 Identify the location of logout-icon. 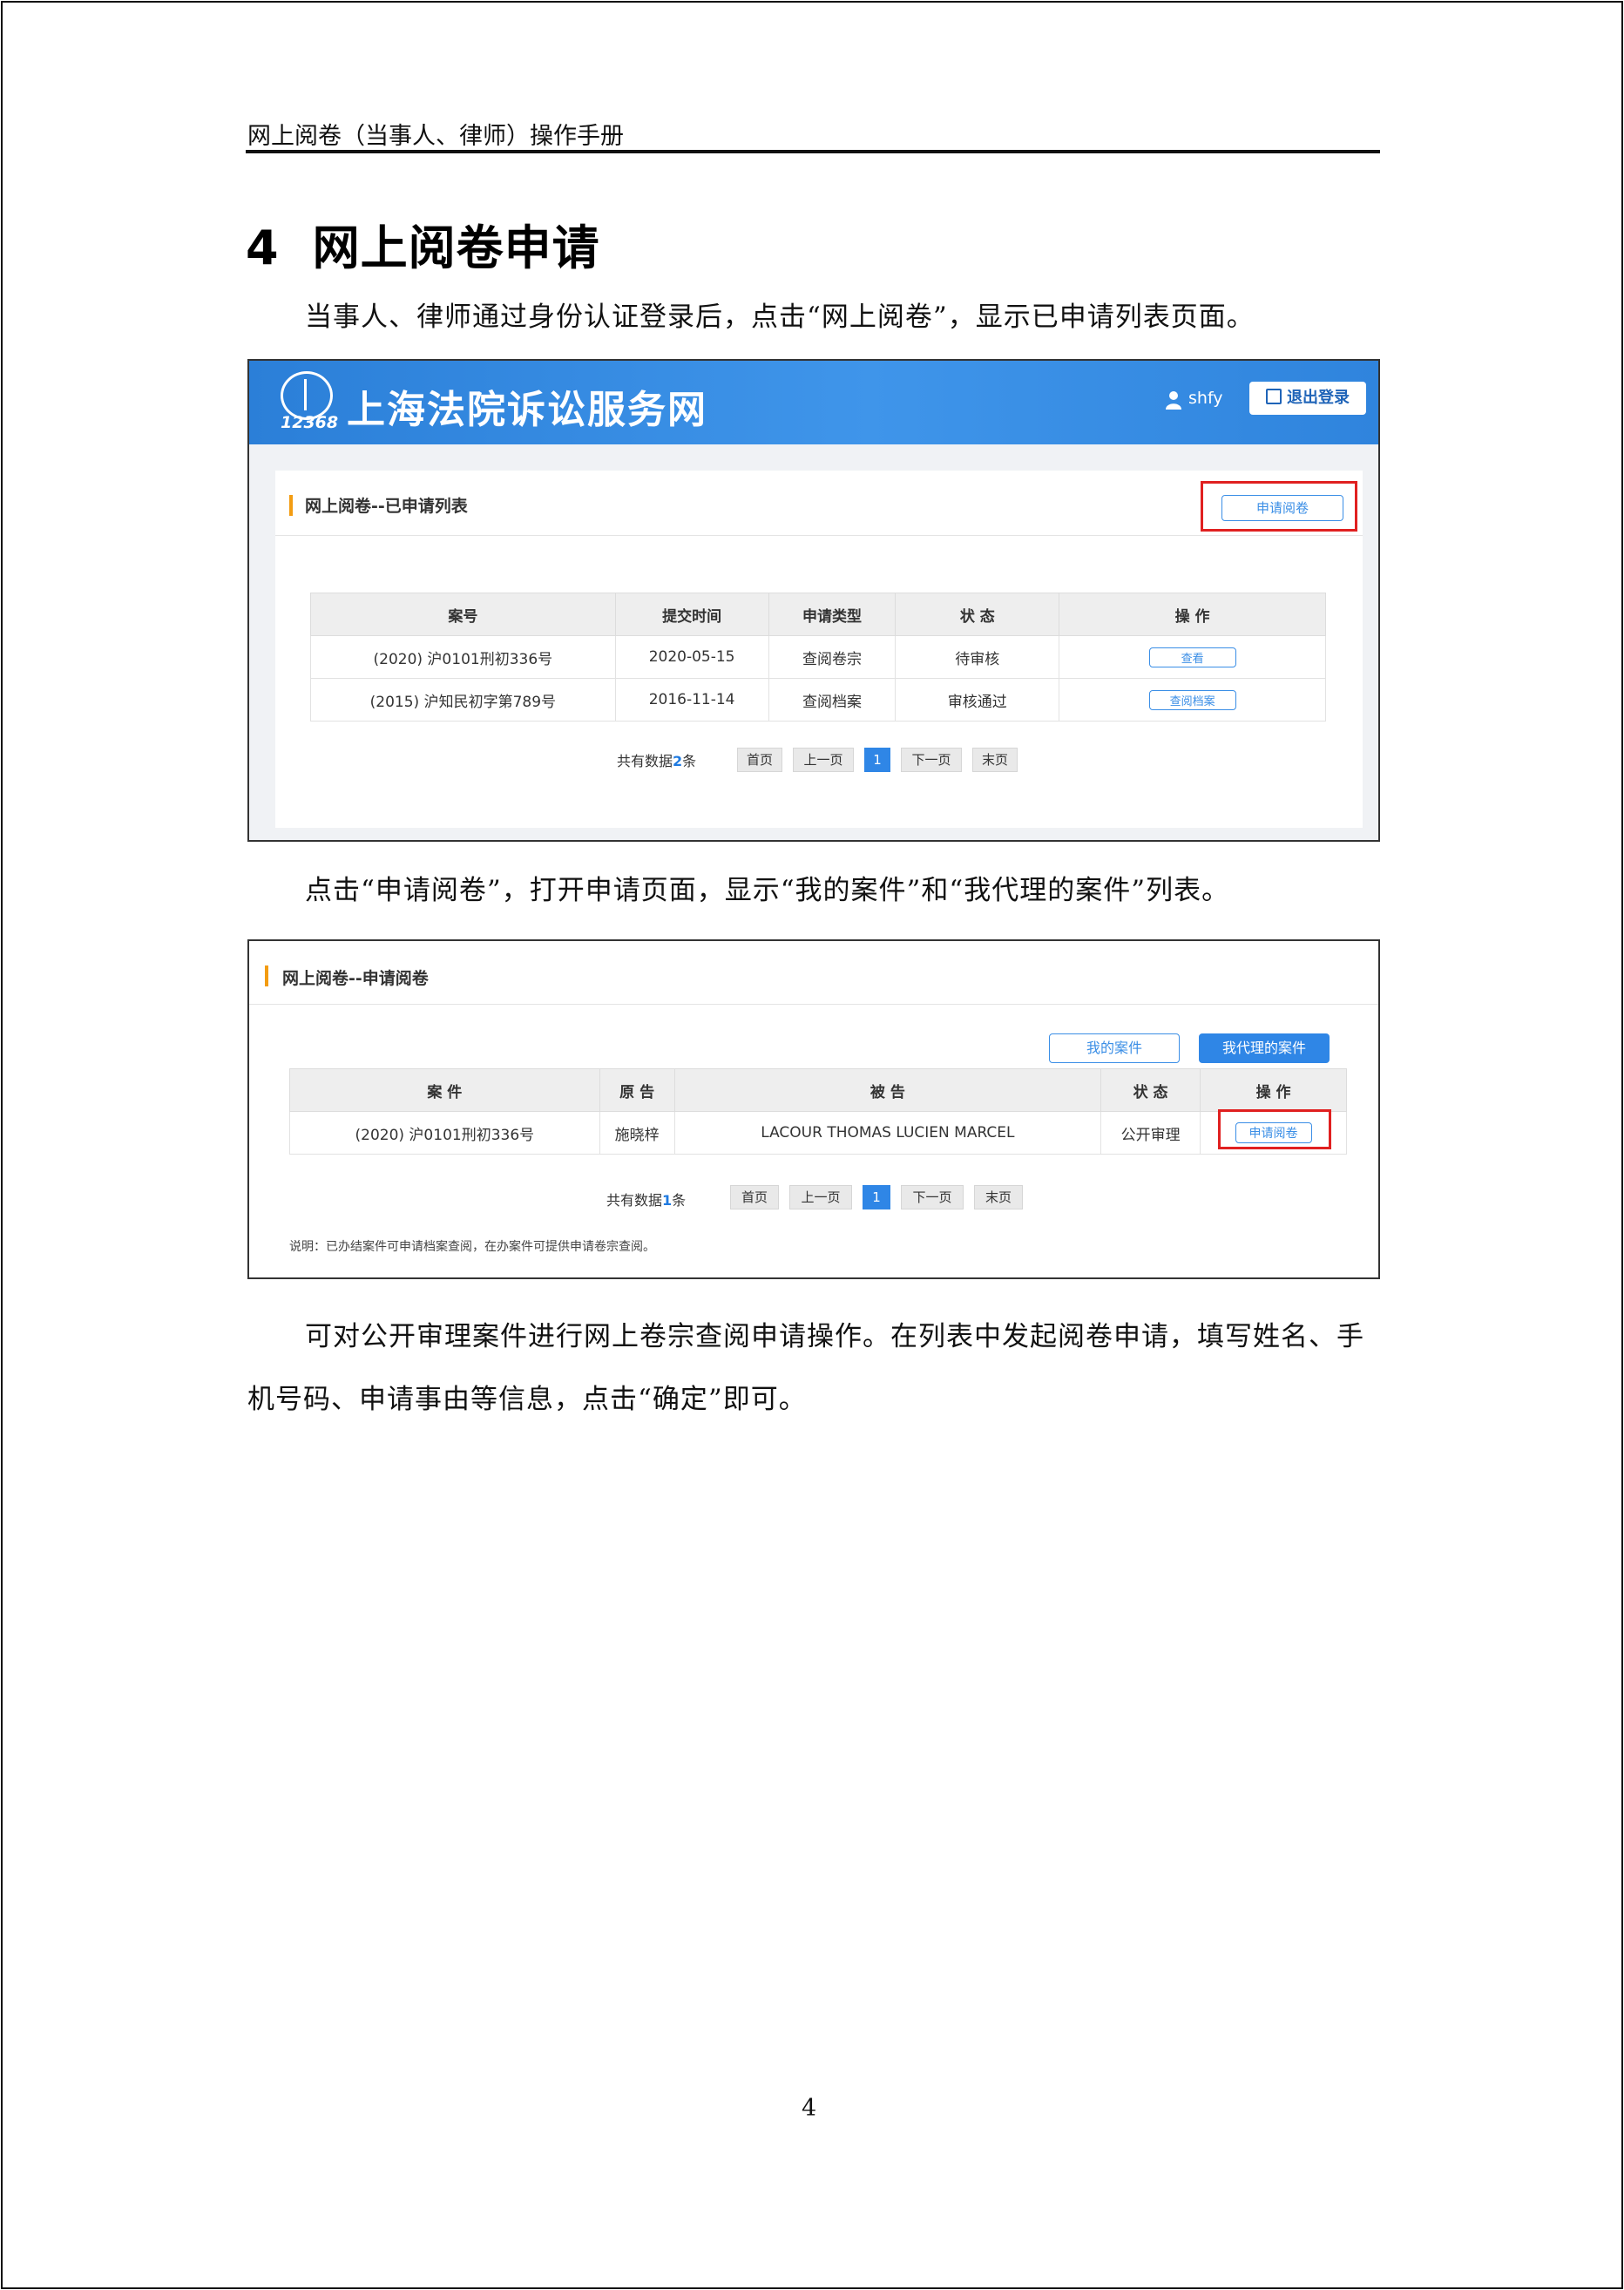
(1274, 396).